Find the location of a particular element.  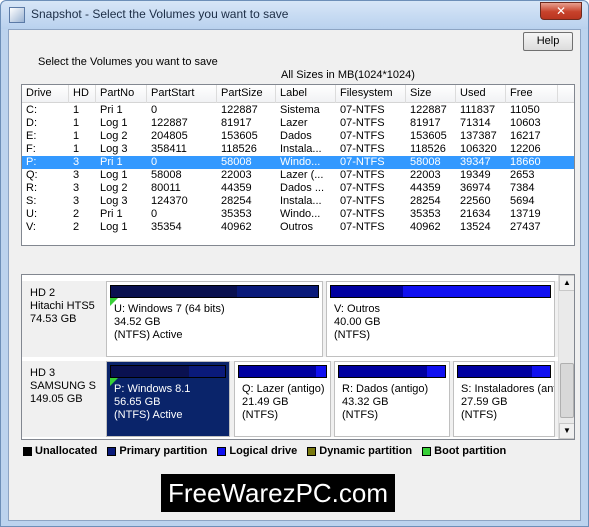

table-cell: C: is located at coordinates (31, 110).